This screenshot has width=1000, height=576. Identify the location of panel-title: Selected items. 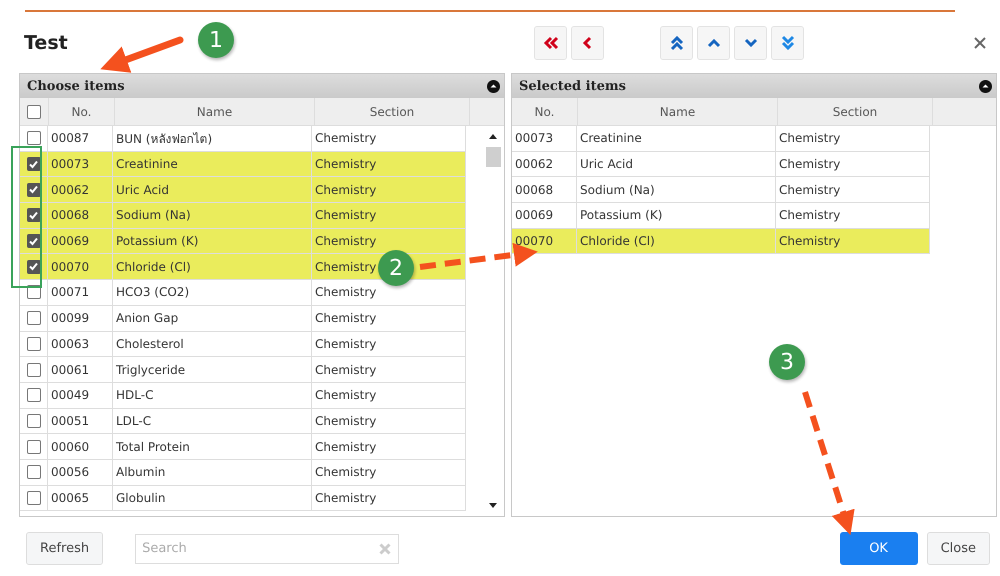
(572, 86).